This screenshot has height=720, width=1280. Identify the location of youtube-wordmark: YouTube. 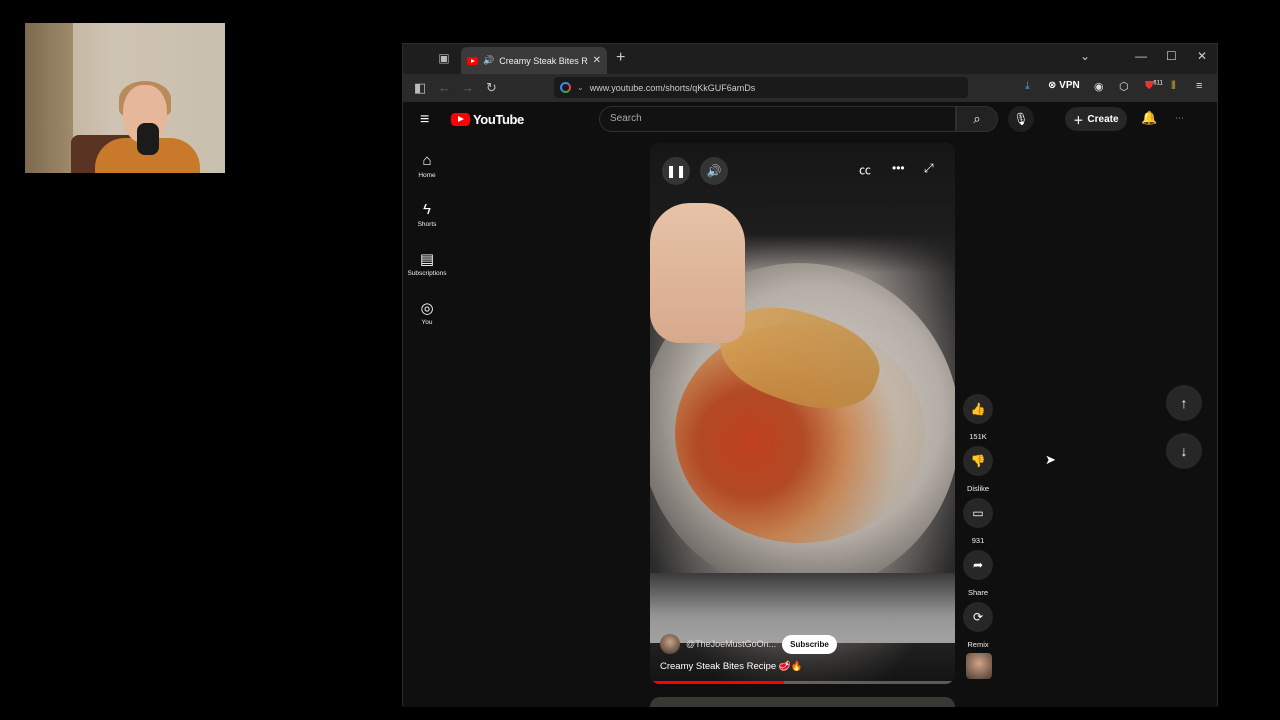
(498, 119).